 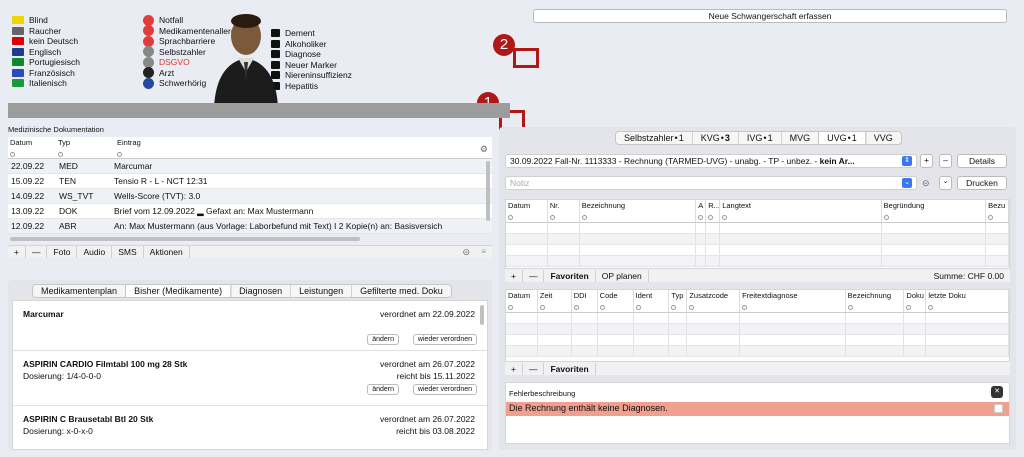 I want to click on tab-medication: Gefilterte med. Doku, so click(x=401, y=291).